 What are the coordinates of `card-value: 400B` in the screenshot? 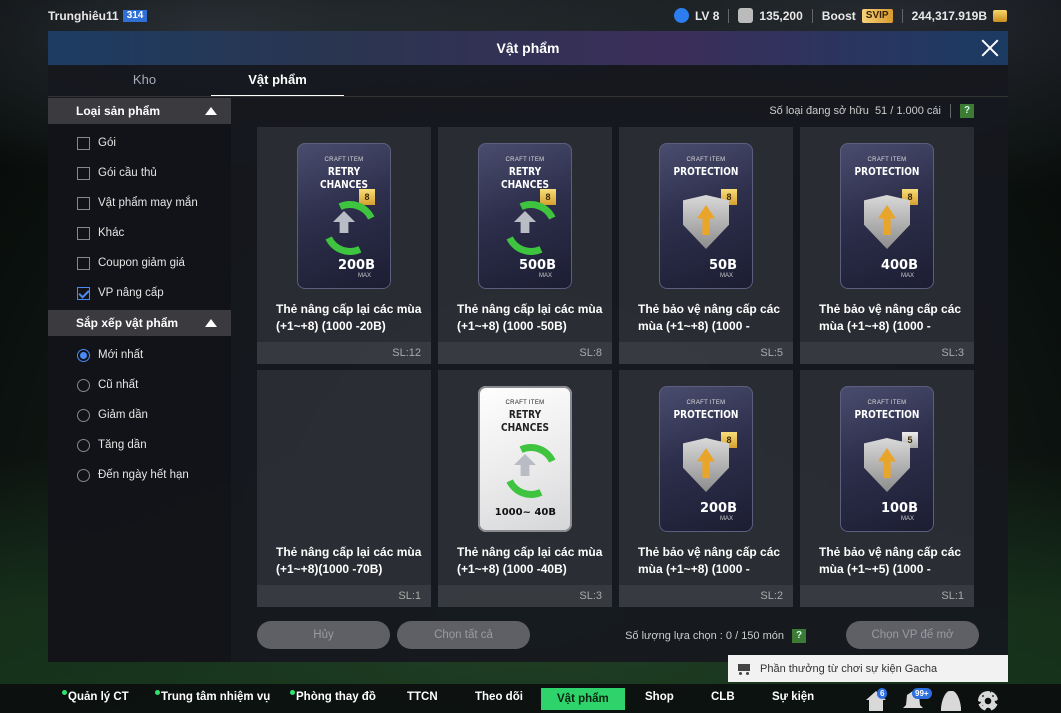 It's located at (899, 265).